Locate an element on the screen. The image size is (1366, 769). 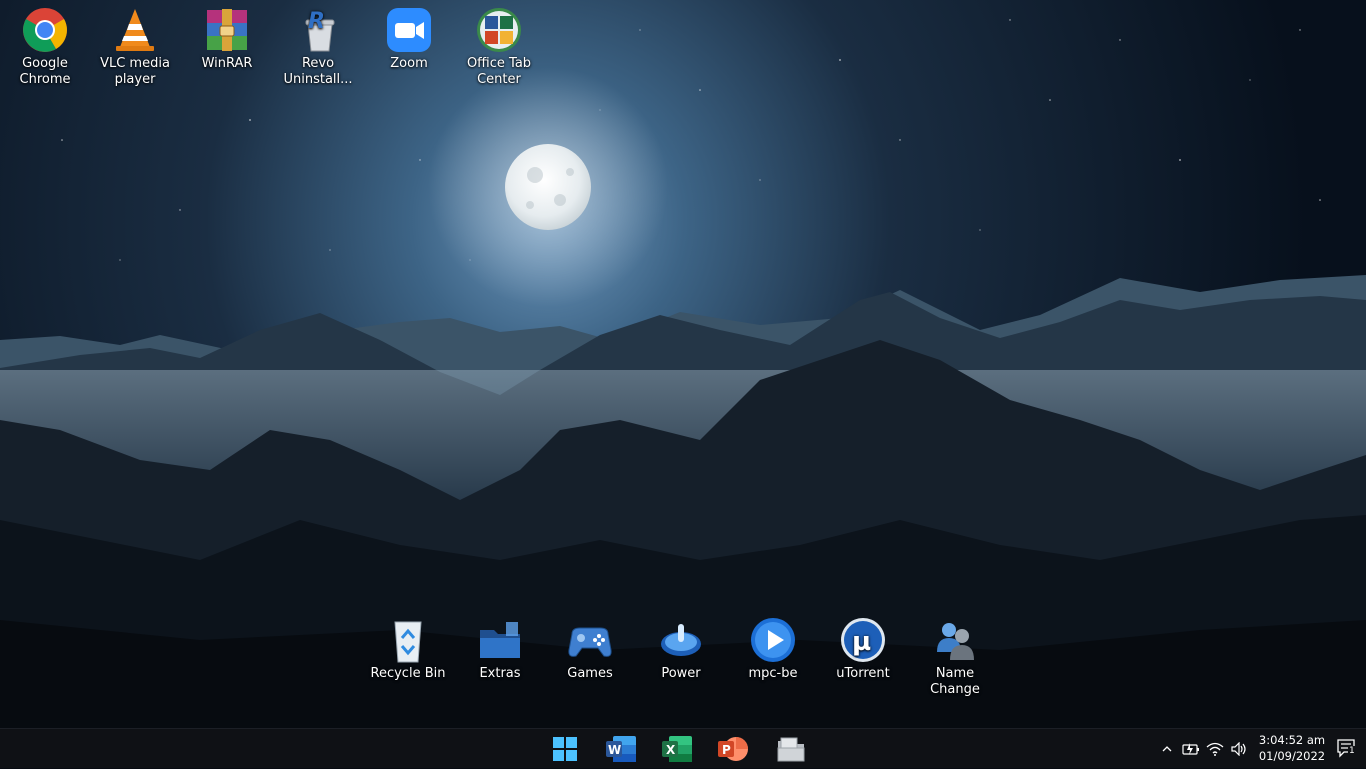
desktop-icon-power: Power is located at coordinates (681, 649).